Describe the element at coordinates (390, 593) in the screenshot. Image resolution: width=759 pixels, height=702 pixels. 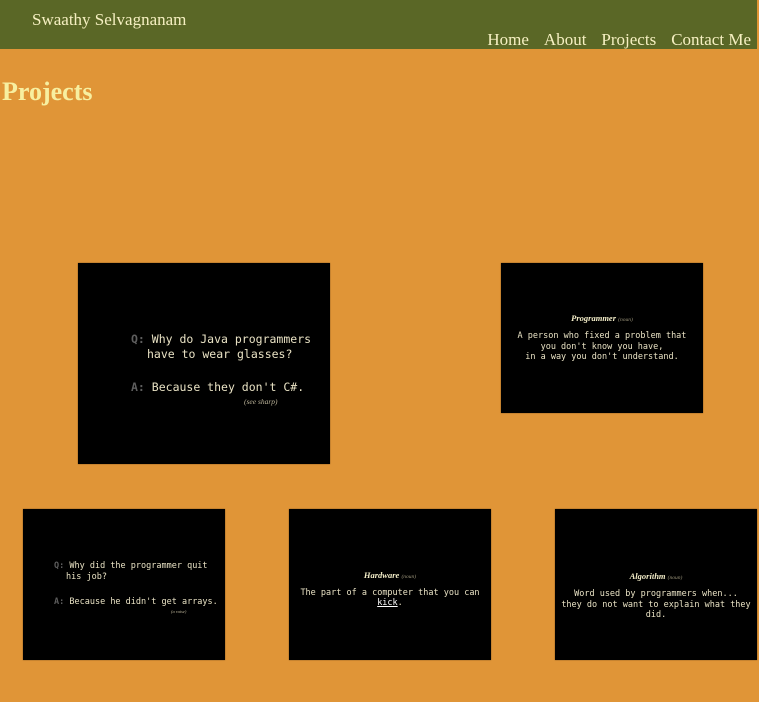
I see `definition-text: The part of a computer that you can` at that location.